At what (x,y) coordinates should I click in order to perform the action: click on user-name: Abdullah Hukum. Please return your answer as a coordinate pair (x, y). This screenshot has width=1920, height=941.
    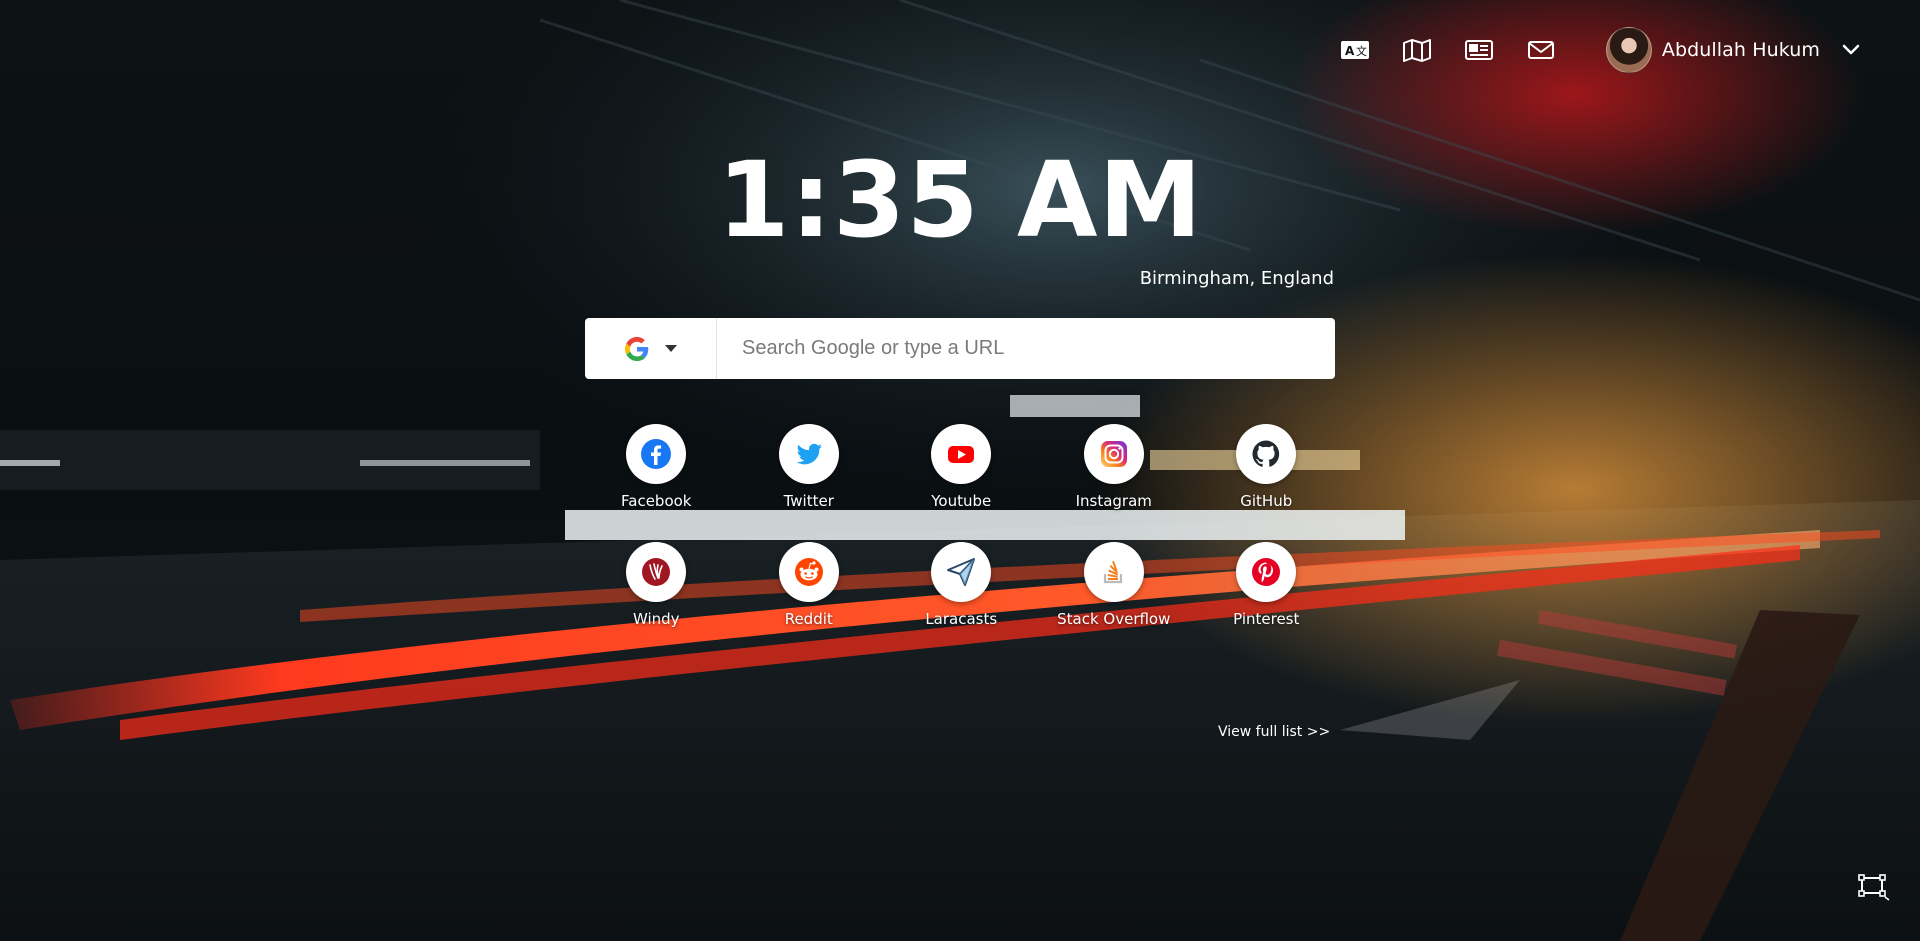
    Looking at the image, I should click on (1740, 50).